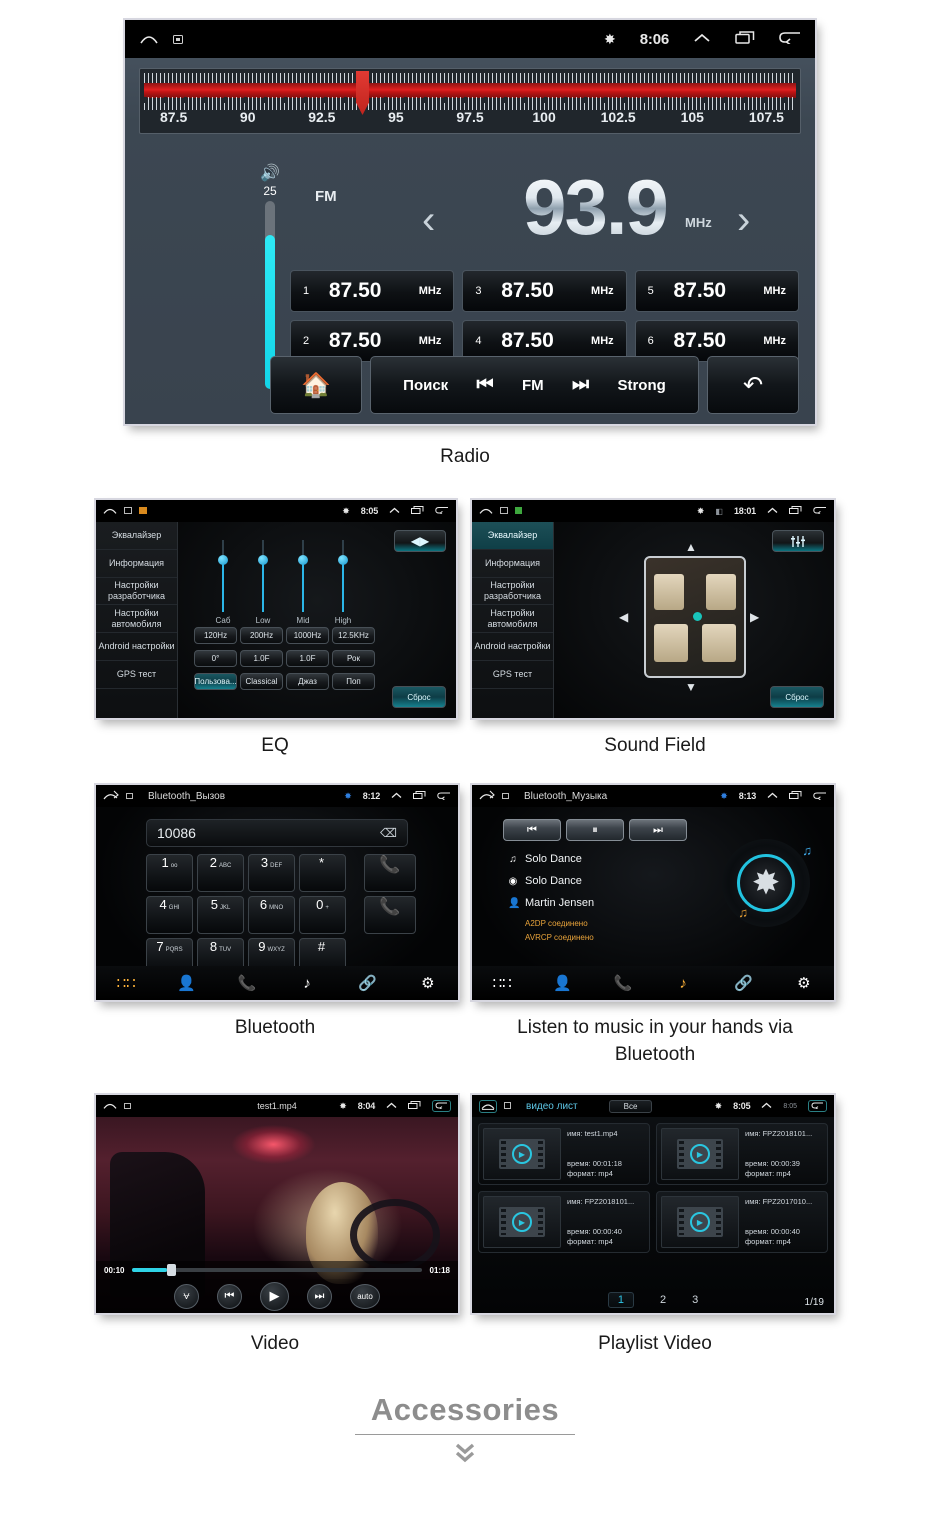 The width and height of the screenshot is (930, 1525). What do you see at coordinates (372, 291) in the screenshot?
I see `preset-button: 1 87.50 MHz` at bounding box center [372, 291].